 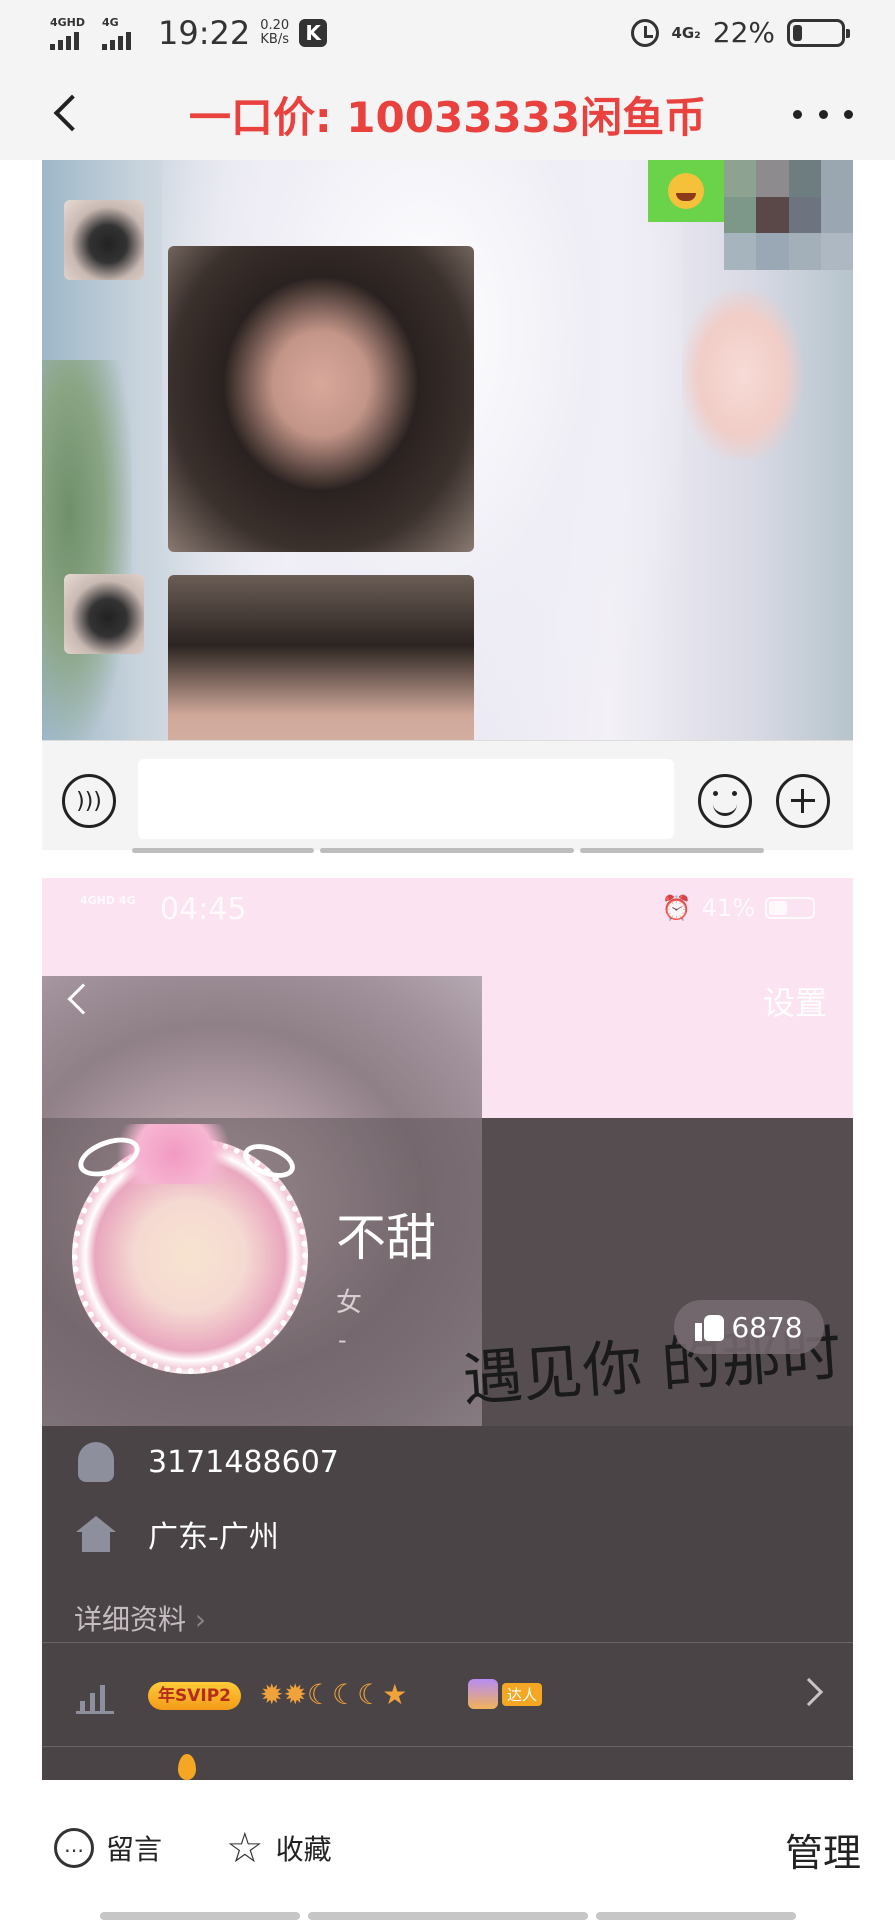 I want to click on qq-penguin-icon, so click(x=96, y=1462).